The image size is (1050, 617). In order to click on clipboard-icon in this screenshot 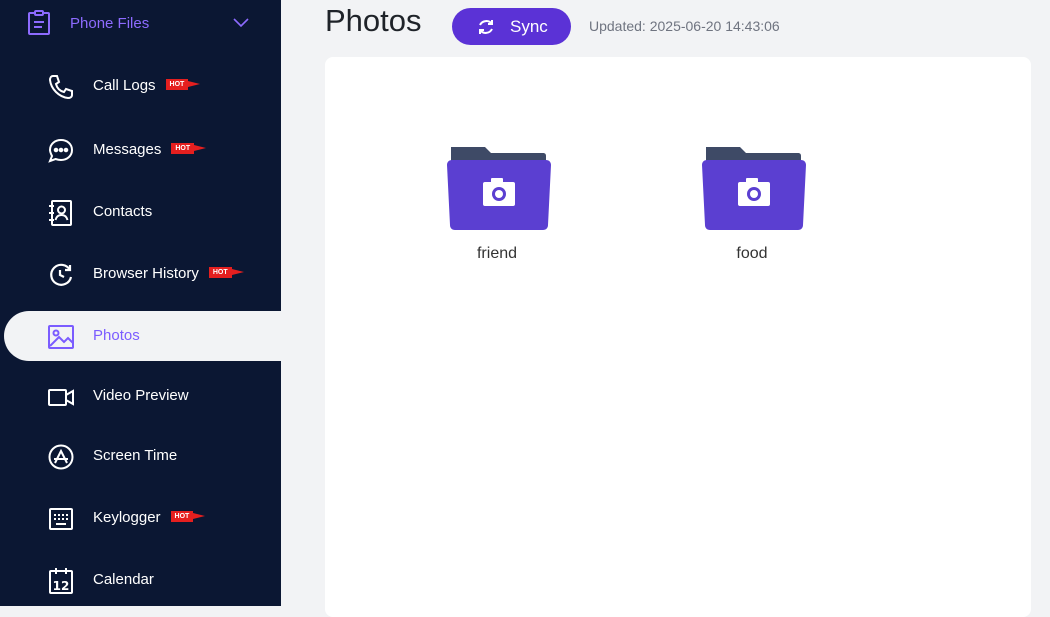, I will do `click(39, 22)`.